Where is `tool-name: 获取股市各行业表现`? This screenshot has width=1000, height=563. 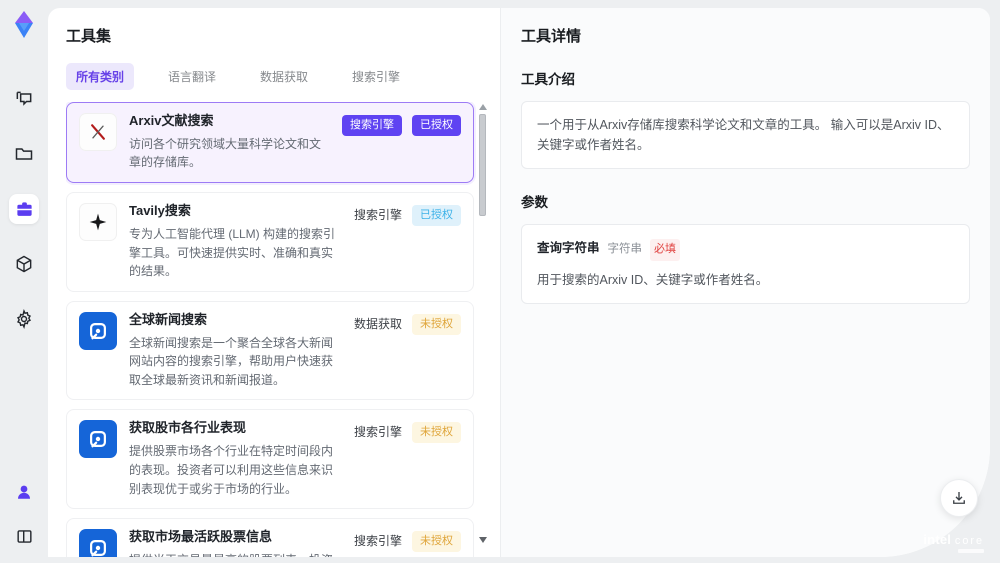 tool-name: 获取股市各行业表现 is located at coordinates (188, 428).